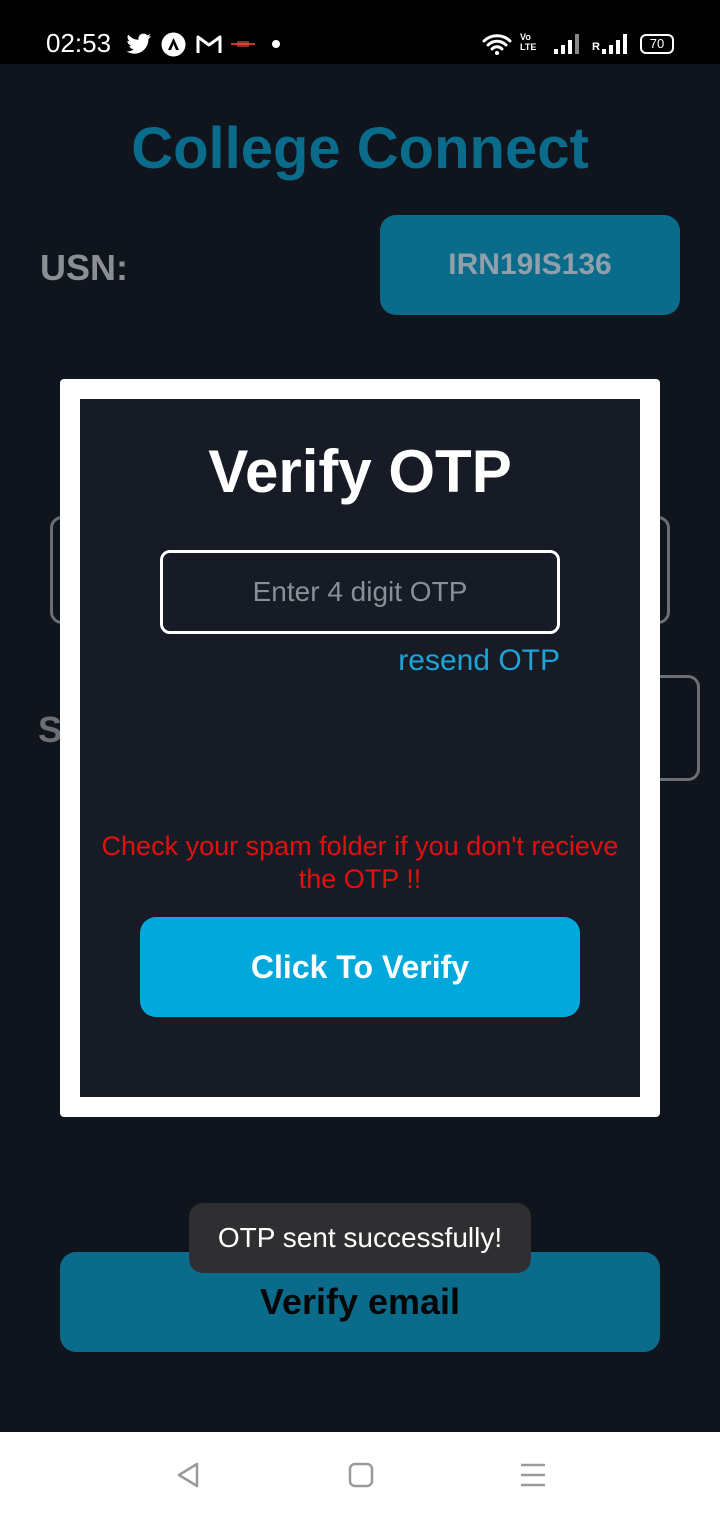 The height and width of the screenshot is (1520, 720). Describe the element at coordinates (84, 267) in the screenshot. I see `usn-label: USN:` at that location.